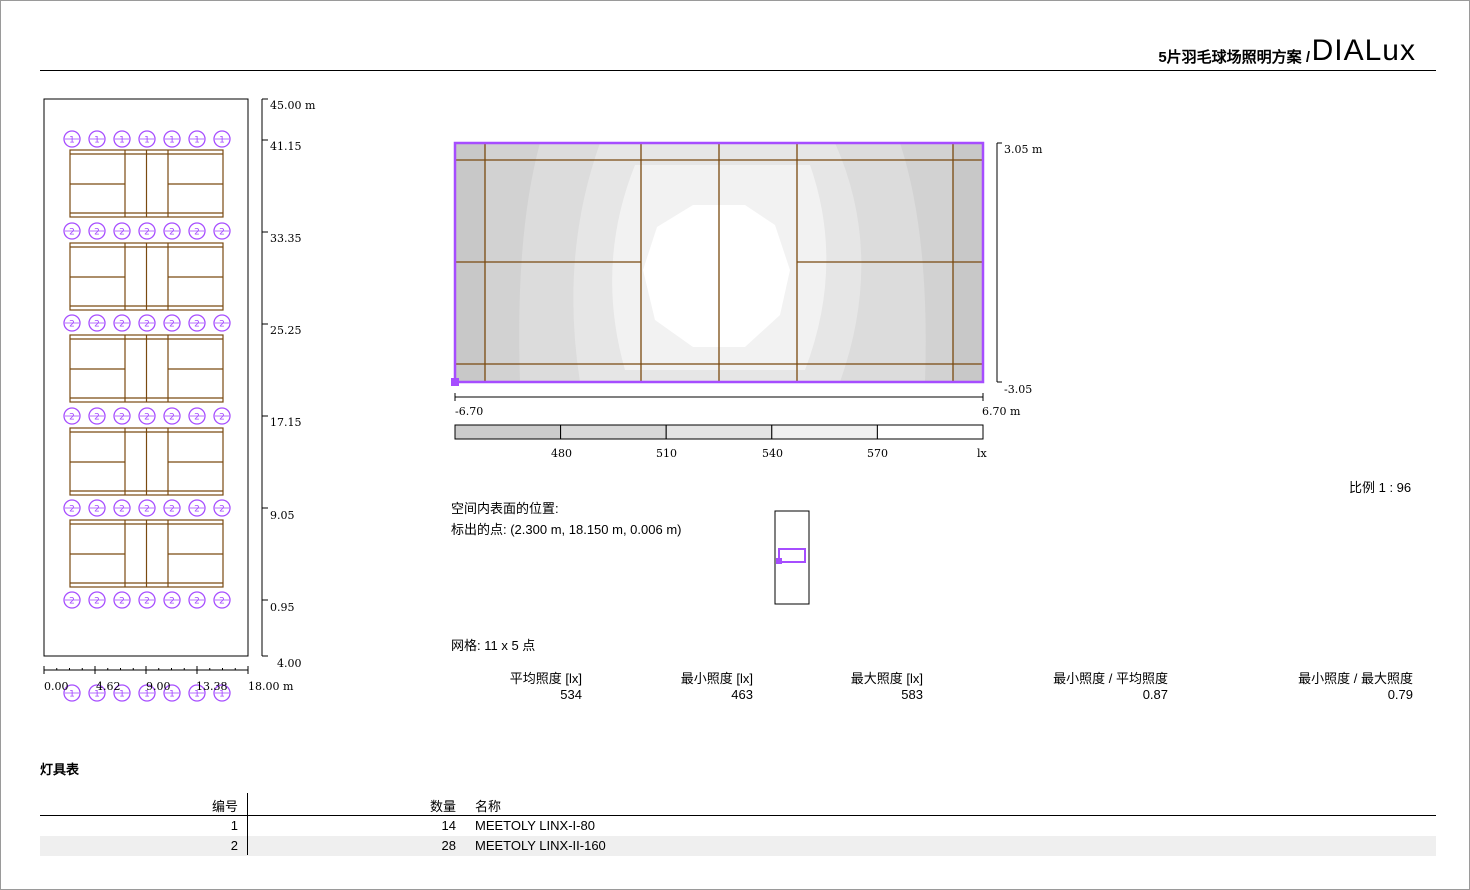 The height and width of the screenshot is (890, 1470). What do you see at coordinates (716, 678) in the screenshot?
I see `stat-min-label: 最小照度 [lx]` at bounding box center [716, 678].